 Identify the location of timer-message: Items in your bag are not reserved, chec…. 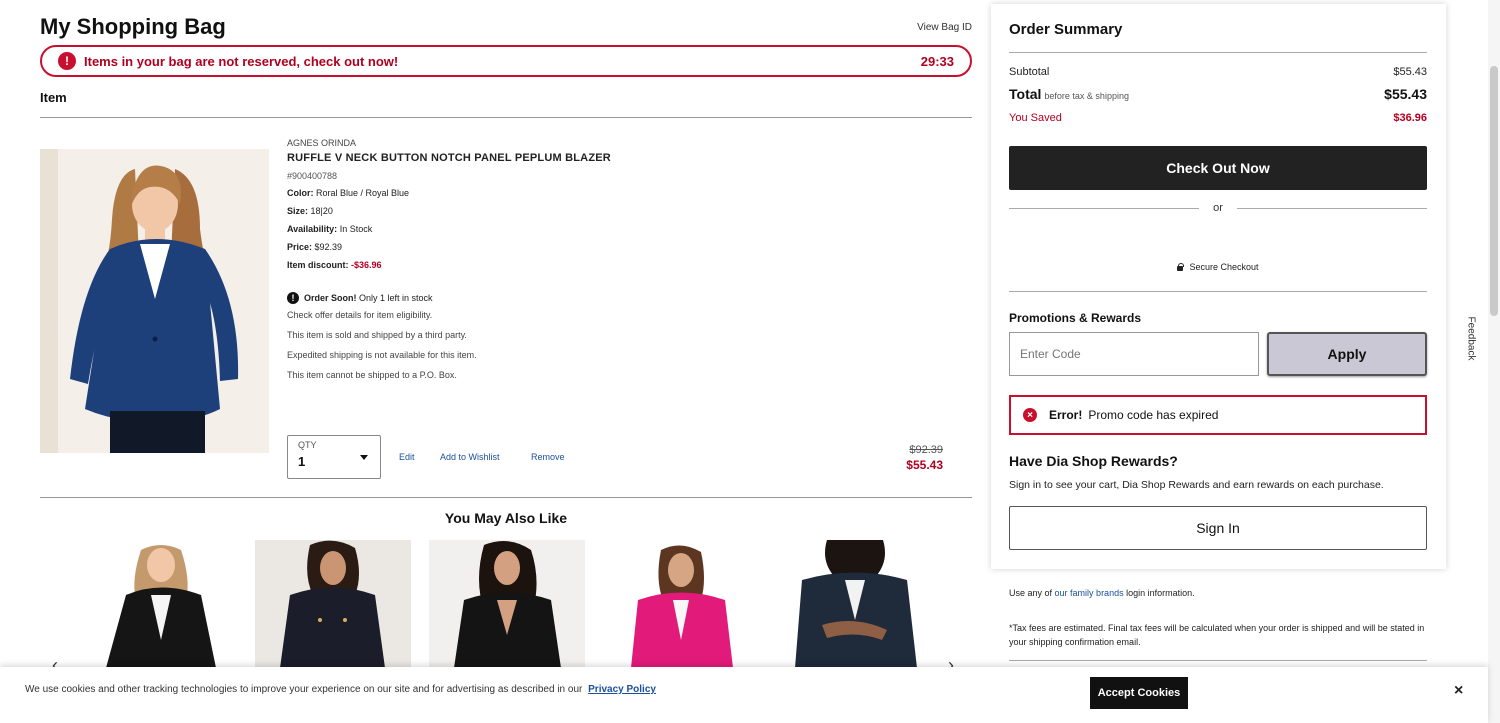
(241, 61).